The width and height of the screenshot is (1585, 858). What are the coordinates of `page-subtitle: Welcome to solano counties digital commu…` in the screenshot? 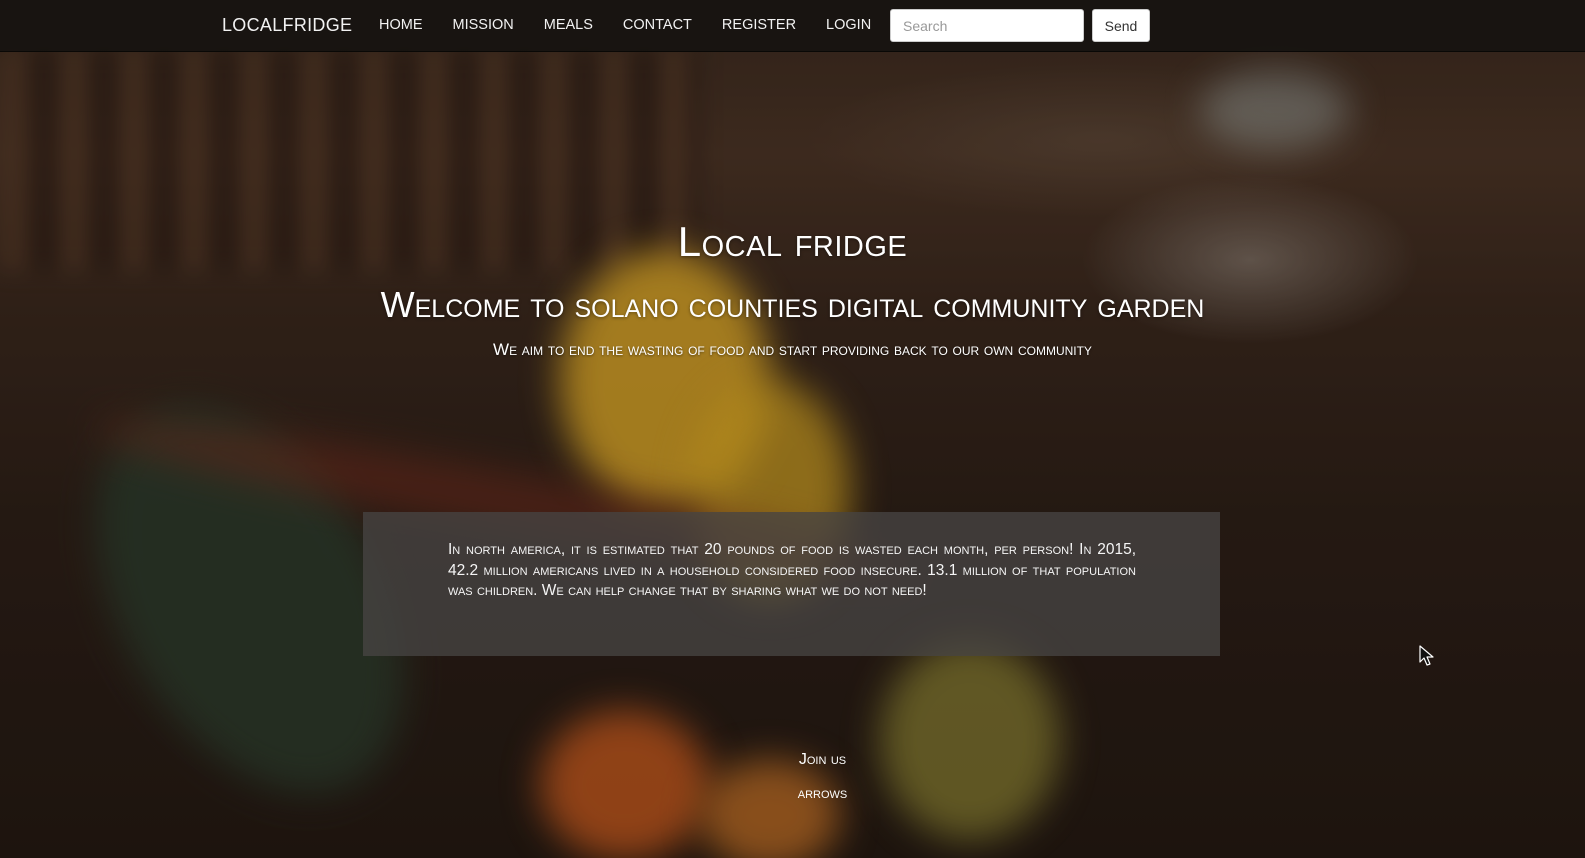 It's located at (792, 304).